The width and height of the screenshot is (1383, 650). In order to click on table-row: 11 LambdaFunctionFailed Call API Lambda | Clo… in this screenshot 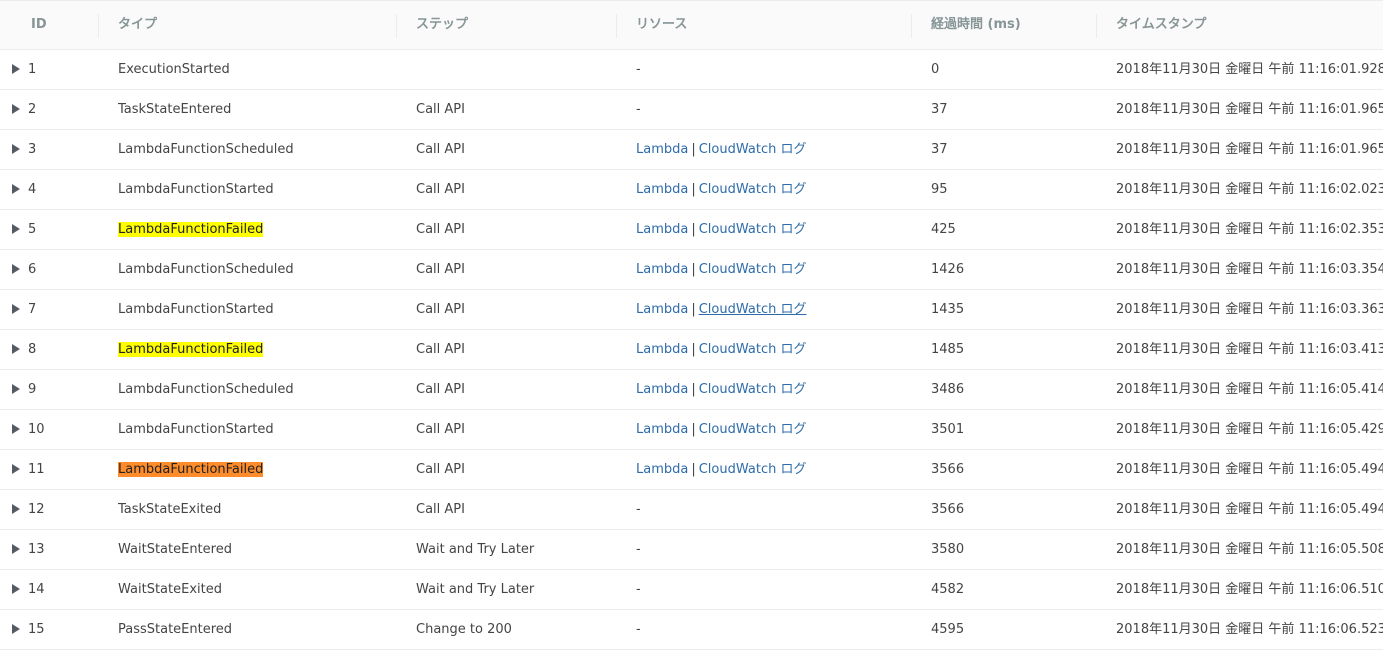, I will do `click(691, 470)`.